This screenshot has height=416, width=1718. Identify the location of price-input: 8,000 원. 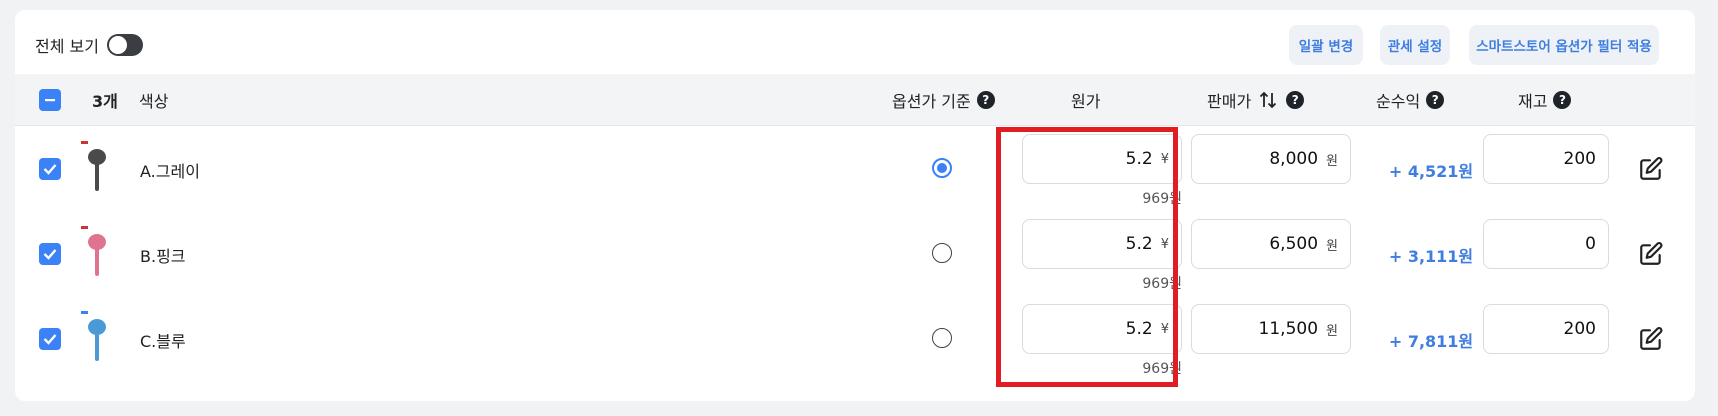
(1271, 159).